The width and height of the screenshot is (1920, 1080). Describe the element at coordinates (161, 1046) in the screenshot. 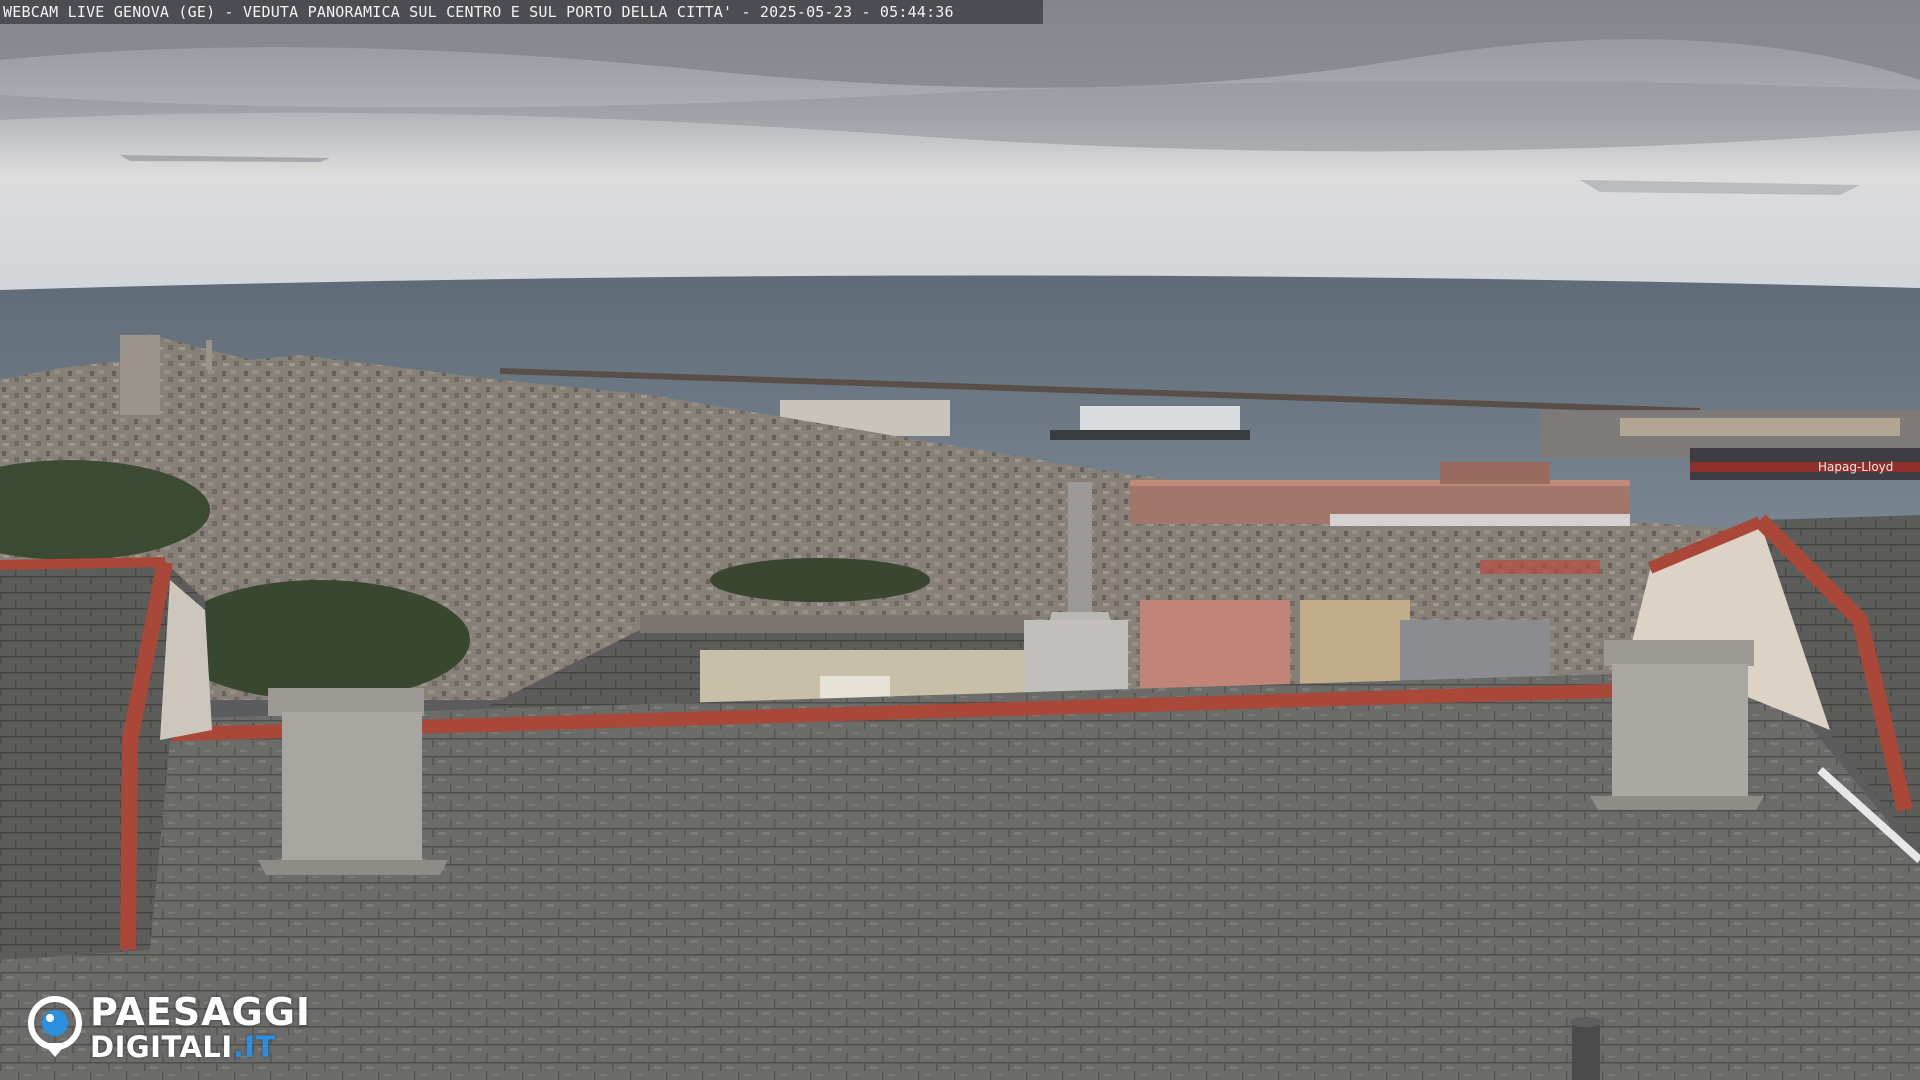

I see `logo-line-2-main: DIGITALI` at that location.